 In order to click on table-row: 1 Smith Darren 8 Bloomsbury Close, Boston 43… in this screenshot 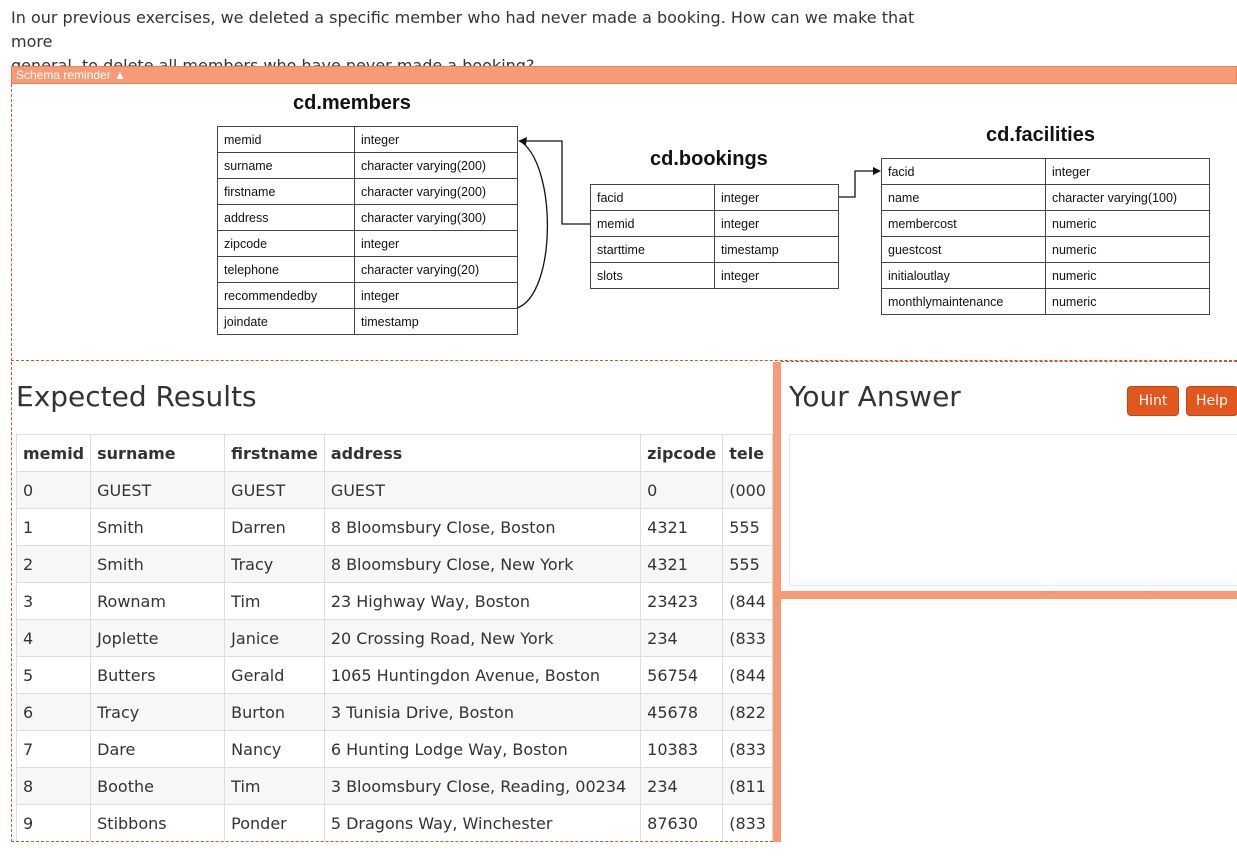, I will do `click(394, 527)`.